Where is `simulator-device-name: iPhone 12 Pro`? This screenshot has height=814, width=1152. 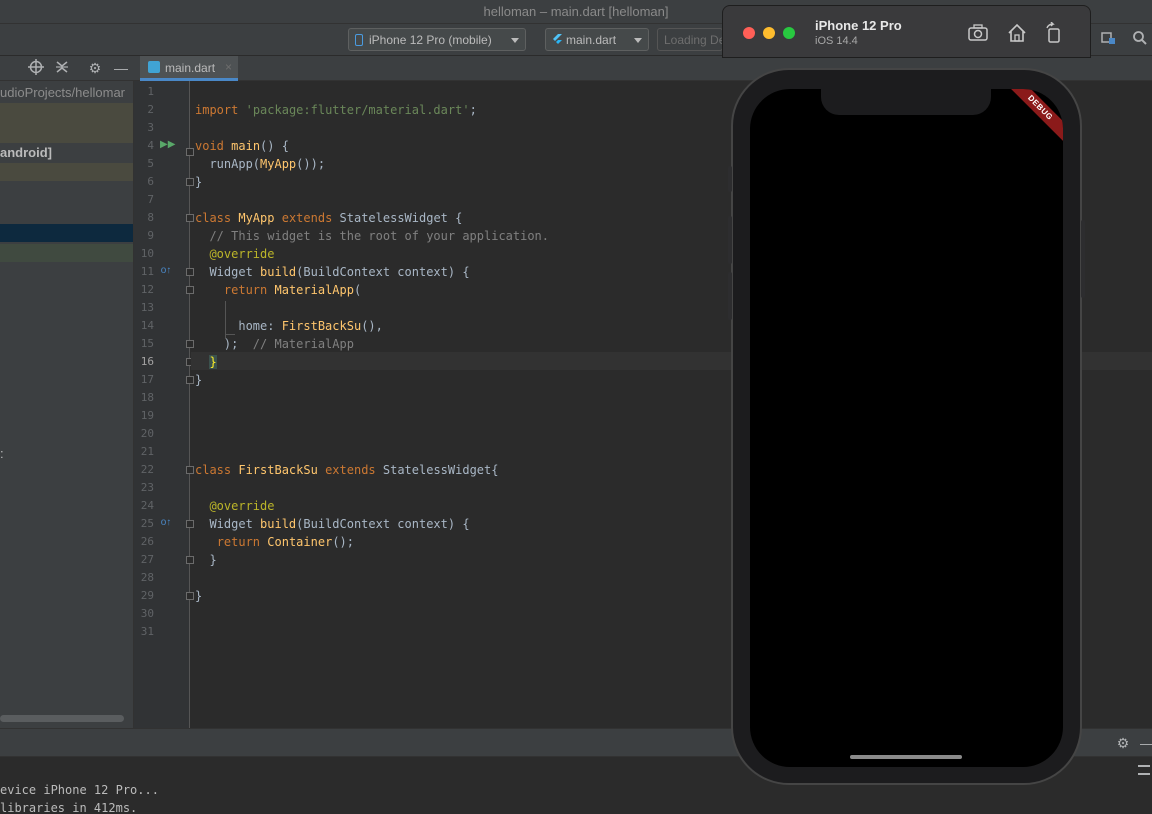
simulator-device-name: iPhone 12 Pro is located at coordinates (858, 25).